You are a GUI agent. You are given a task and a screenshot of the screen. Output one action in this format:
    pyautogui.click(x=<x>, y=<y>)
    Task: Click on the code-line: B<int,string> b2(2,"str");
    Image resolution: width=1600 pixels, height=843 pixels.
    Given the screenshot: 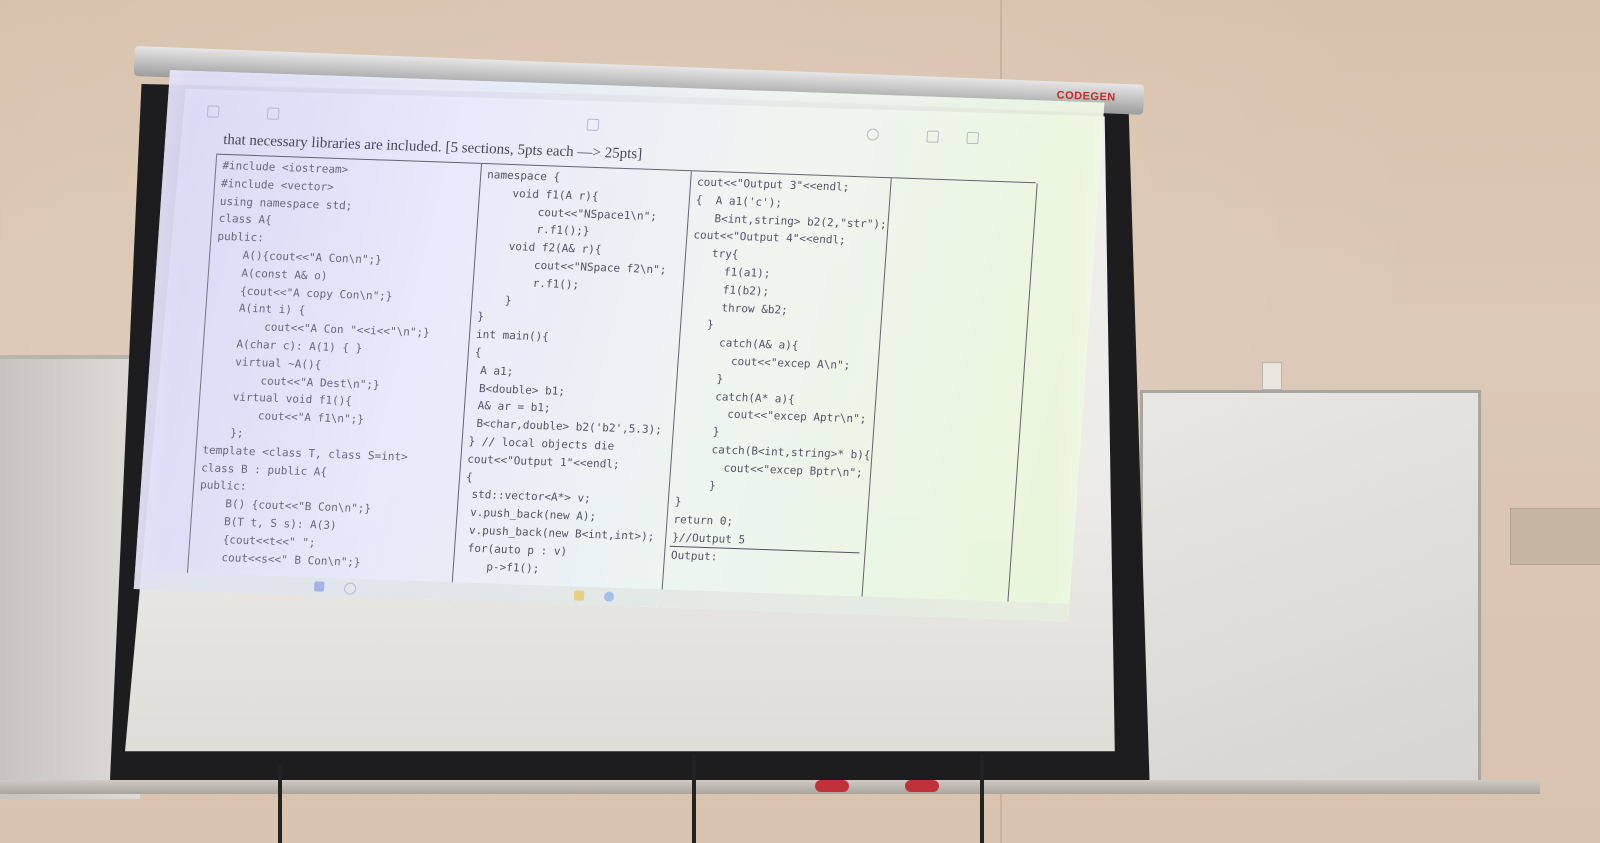 What is the action you would take?
    pyautogui.click(x=791, y=221)
    